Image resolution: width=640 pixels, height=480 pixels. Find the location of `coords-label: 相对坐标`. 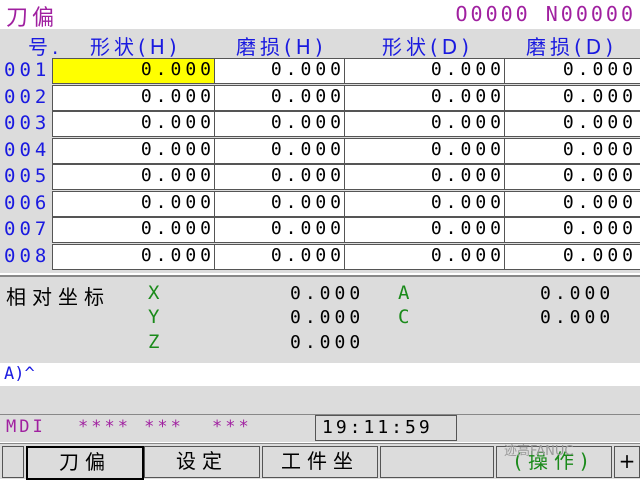

coords-label: 相对坐标 is located at coordinates (58, 297).